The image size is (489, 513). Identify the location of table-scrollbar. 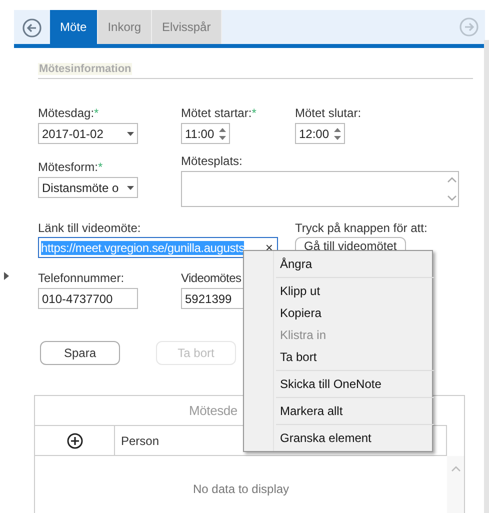
(455, 484).